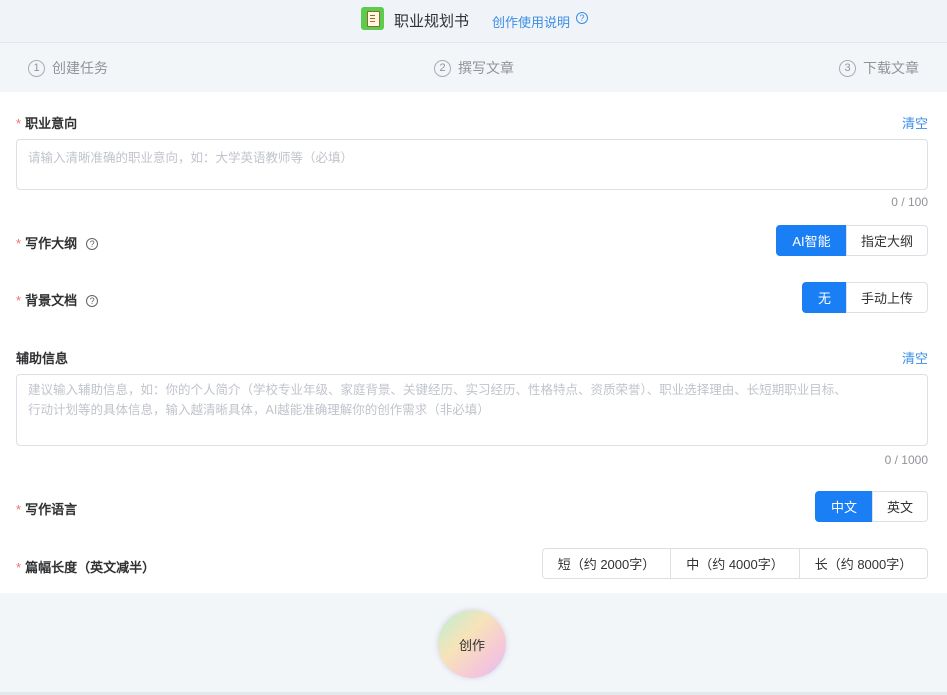 This screenshot has height=695, width=947. I want to click on career-intent-label: * 职业意向, so click(46, 122).